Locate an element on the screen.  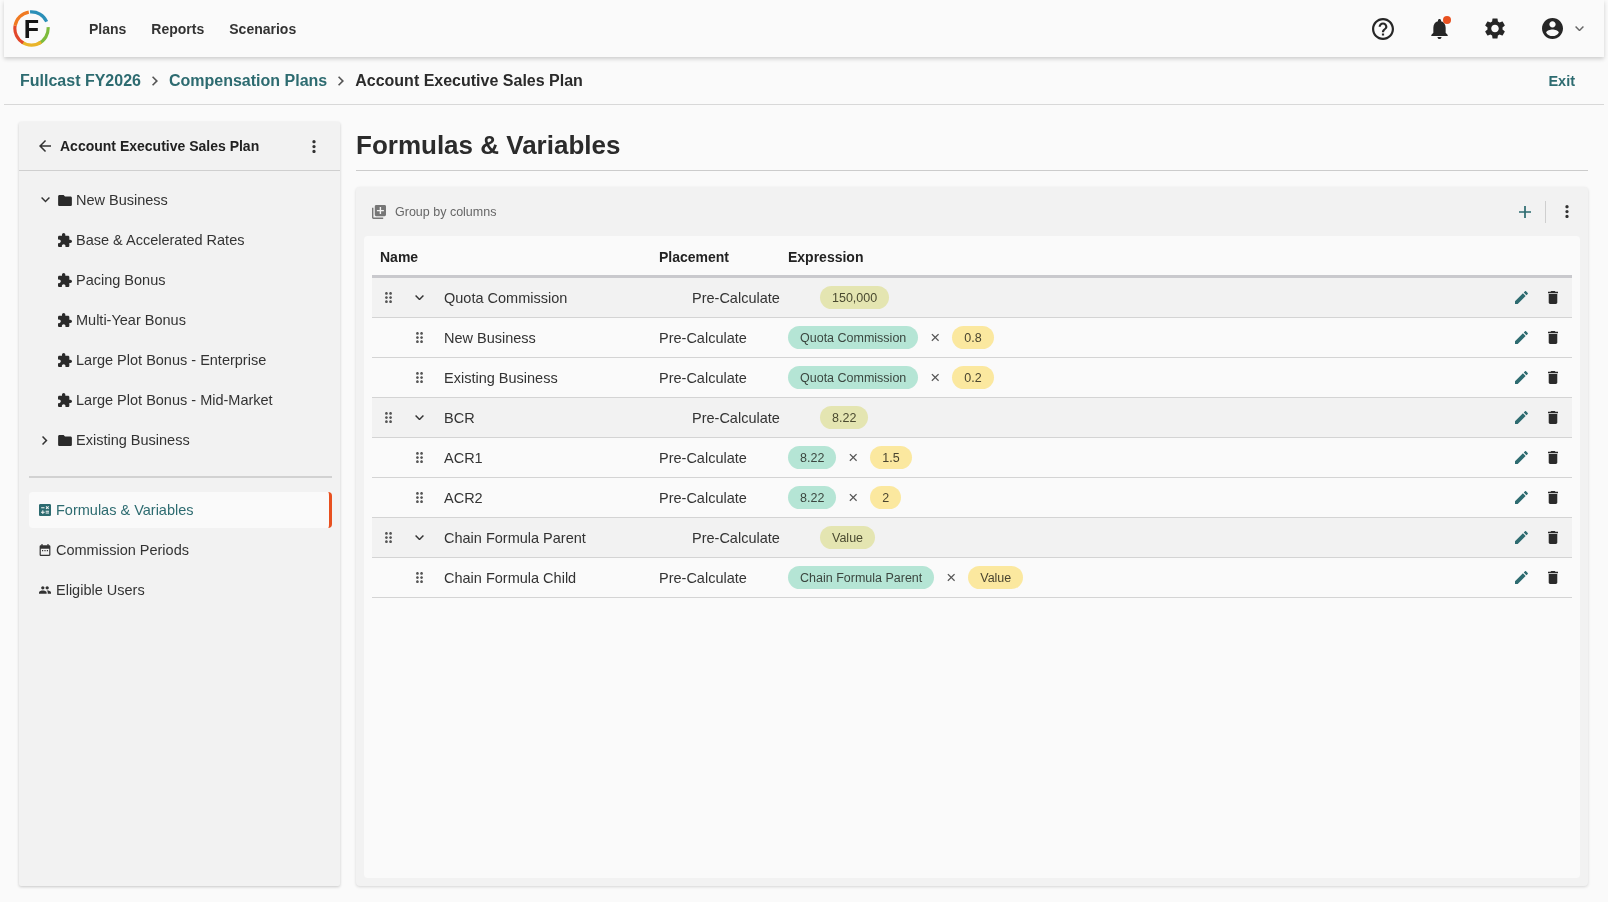
breadcrumb-link: Compensation Plans is located at coordinates (248, 80).